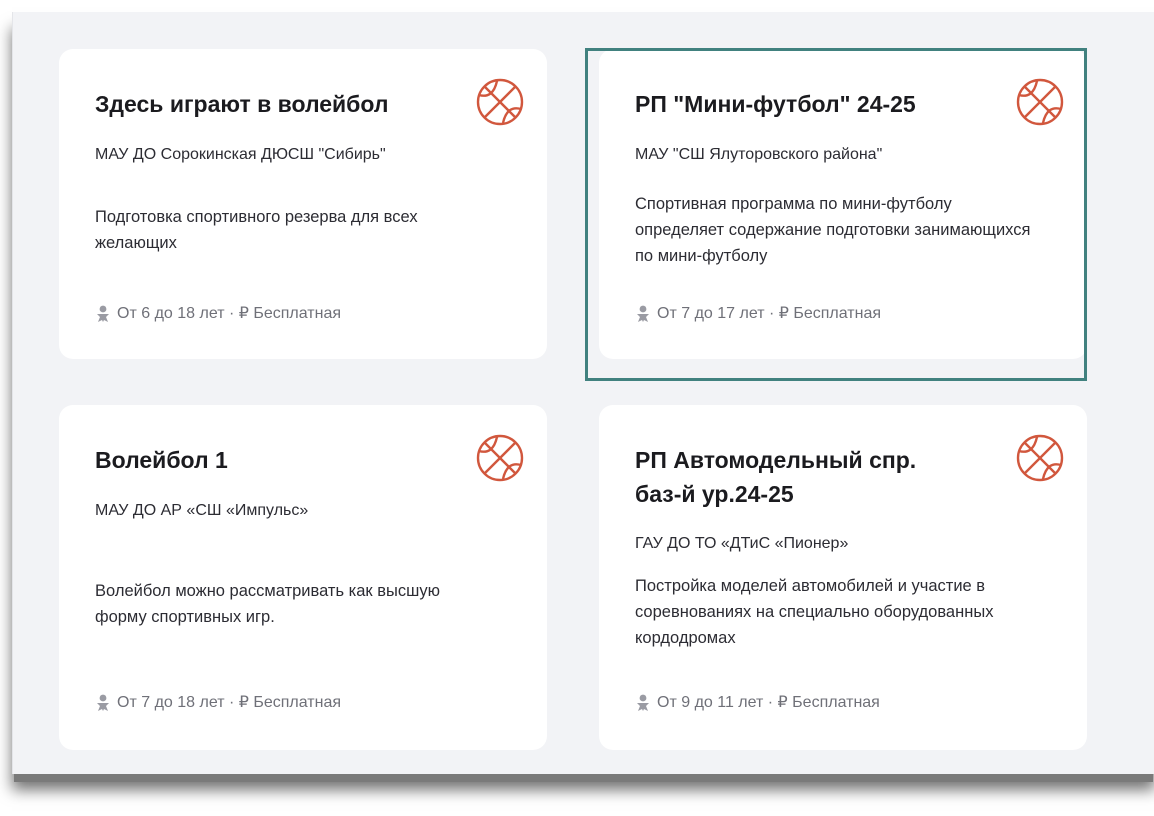 This screenshot has width=1154, height=816. Describe the element at coordinates (242, 104) in the screenshot. I see `card-title: Здесь играют в волейбол` at that location.